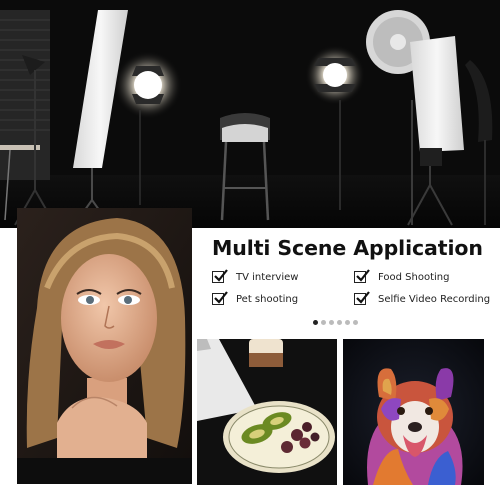 Image resolution: width=500 pixels, height=500 pixels. I want to click on feature-label: Pet shooting, so click(267, 299).